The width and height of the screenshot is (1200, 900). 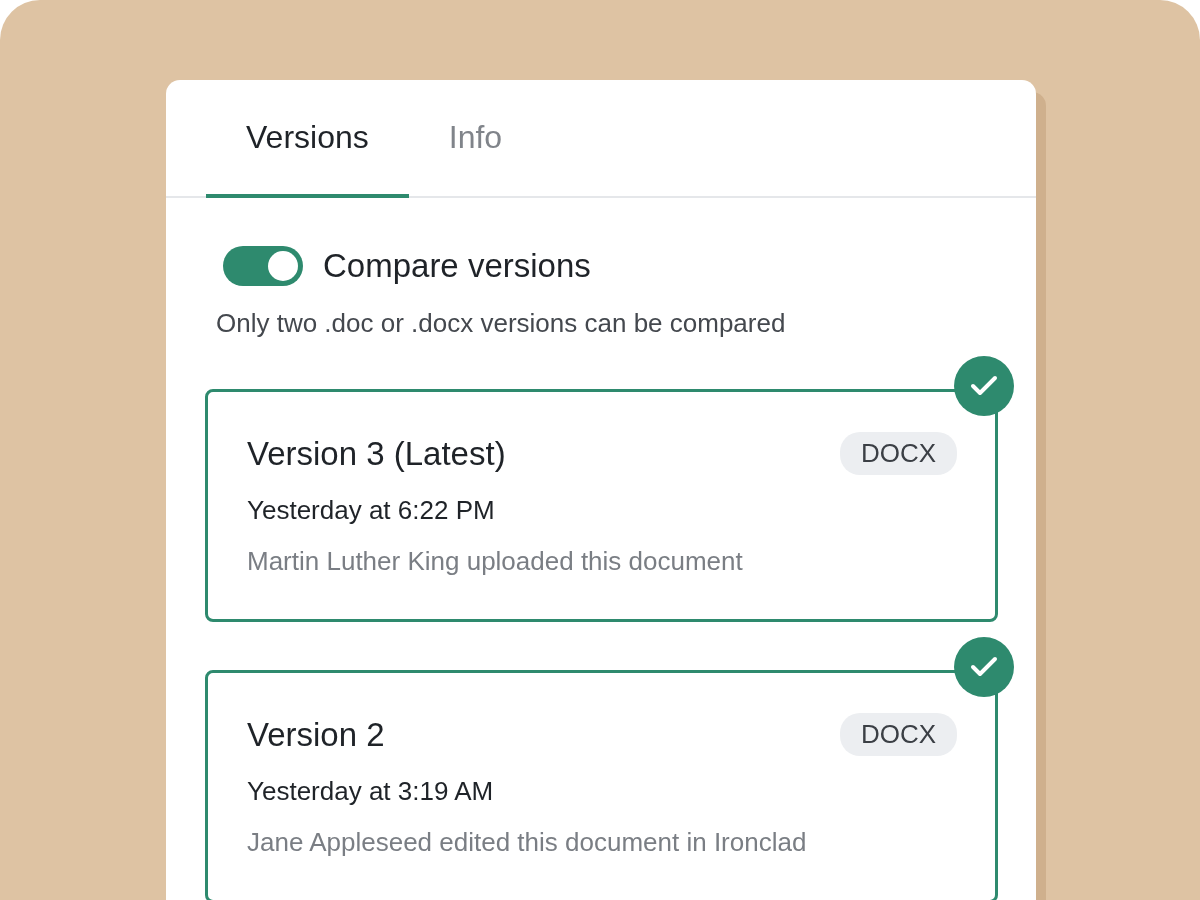 I want to click on hint-text: Only two .doc or .docx versions can be compared, so click(x=501, y=323).